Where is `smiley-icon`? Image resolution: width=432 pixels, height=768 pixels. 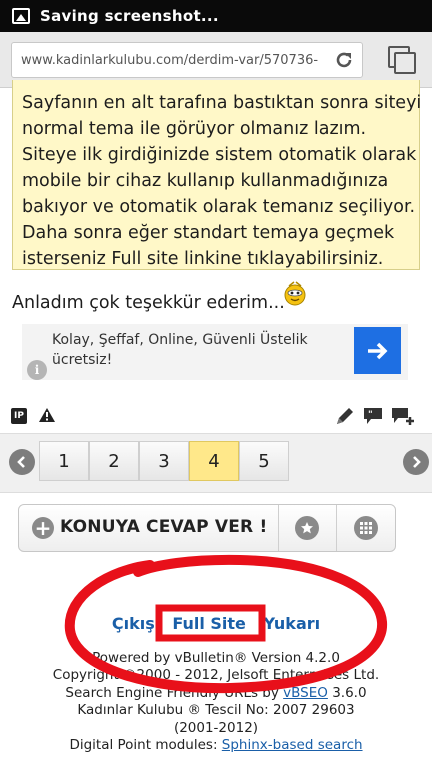 smiley-icon is located at coordinates (295, 293).